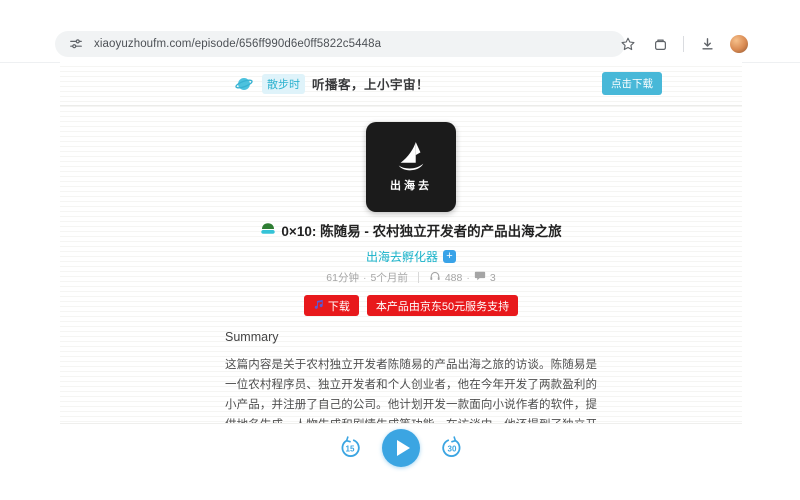  What do you see at coordinates (252, 337) in the screenshot?
I see `summary-heading: Summary` at bounding box center [252, 337].